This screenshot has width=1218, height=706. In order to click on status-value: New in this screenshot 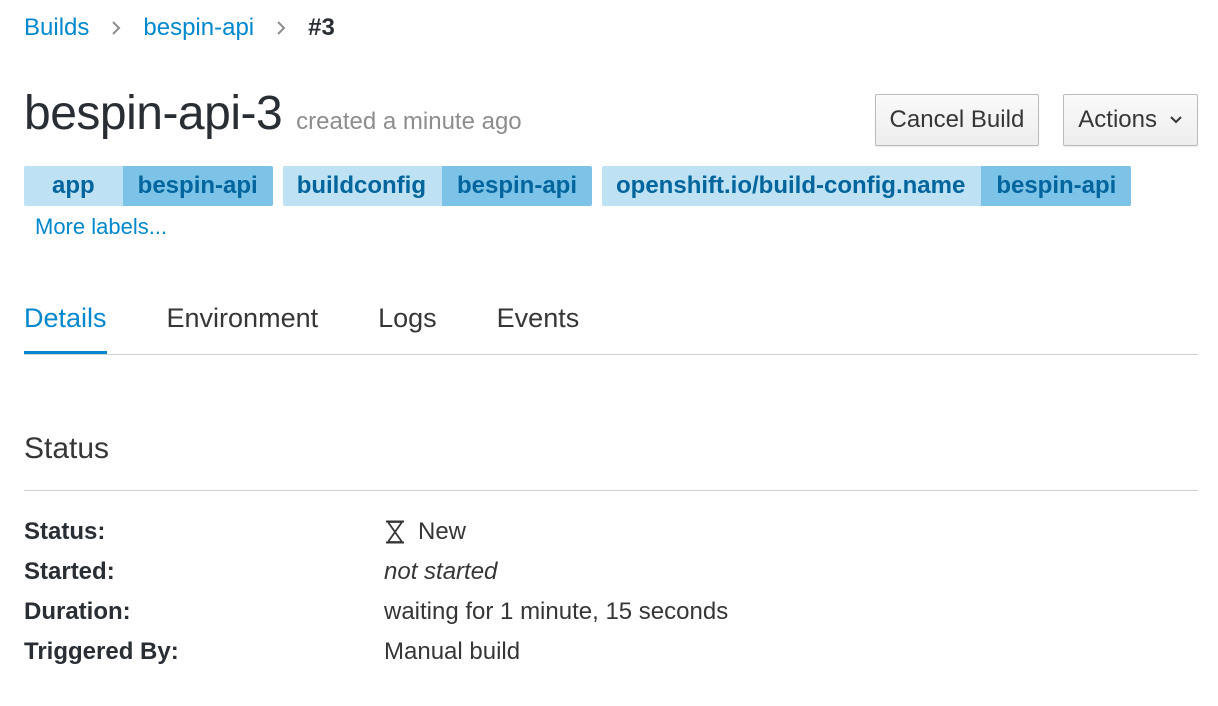, I will do `click(425, 532)`.